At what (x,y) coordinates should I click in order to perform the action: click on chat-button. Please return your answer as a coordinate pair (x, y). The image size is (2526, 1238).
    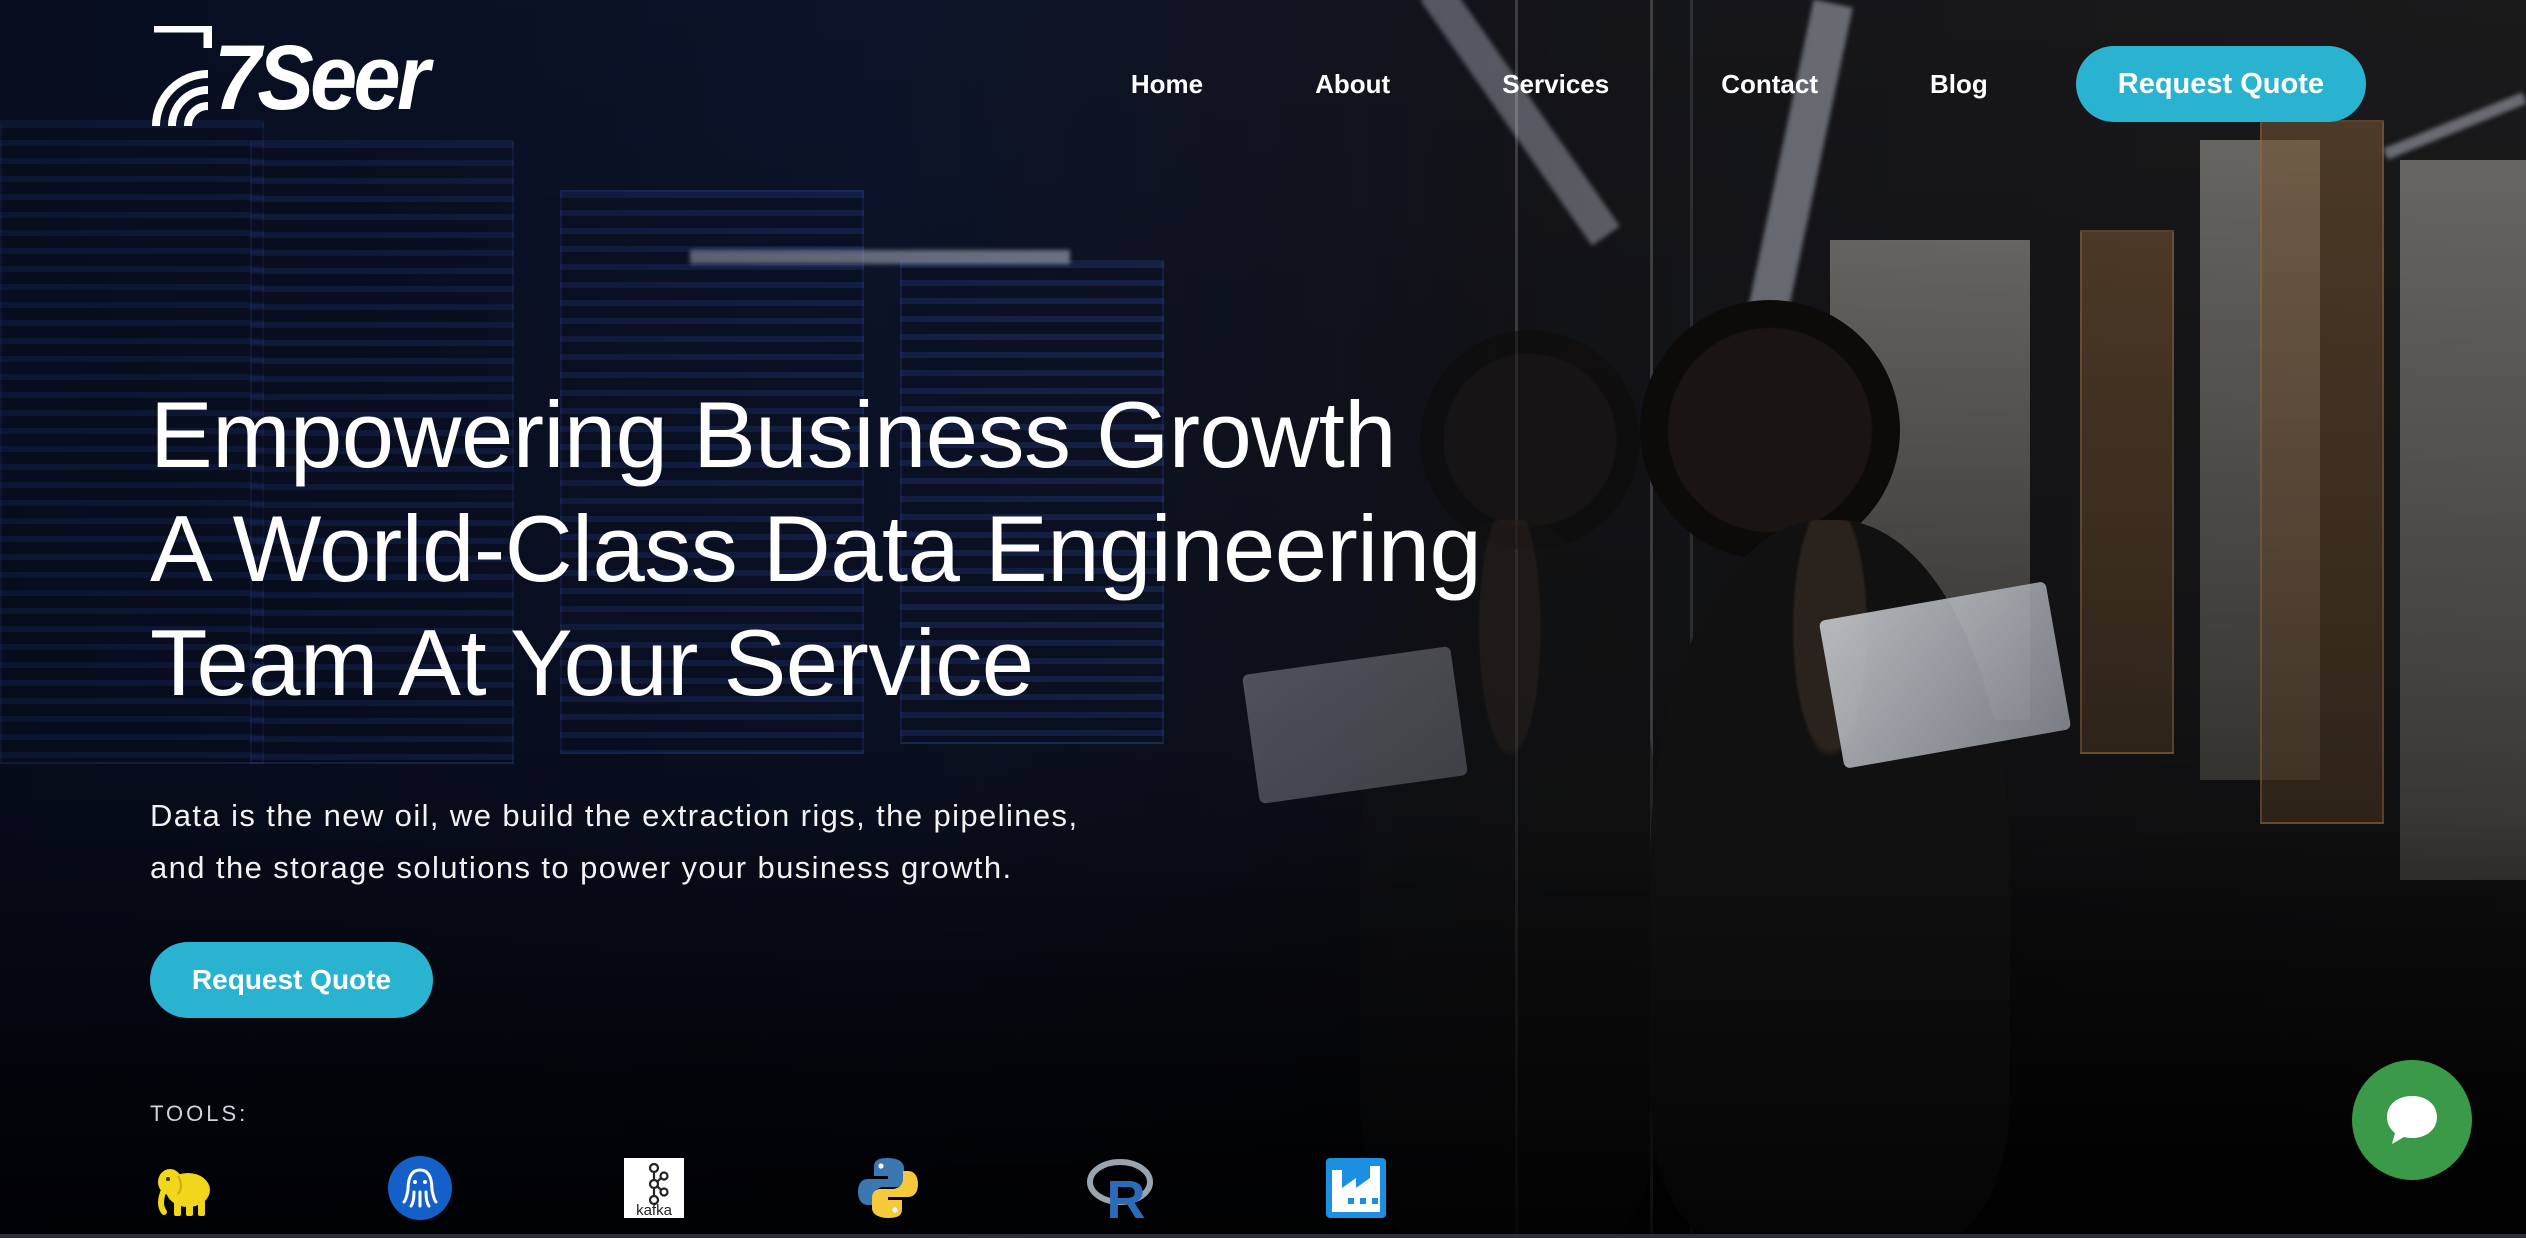
    Looking at the image, I should click on (2412, 1120).